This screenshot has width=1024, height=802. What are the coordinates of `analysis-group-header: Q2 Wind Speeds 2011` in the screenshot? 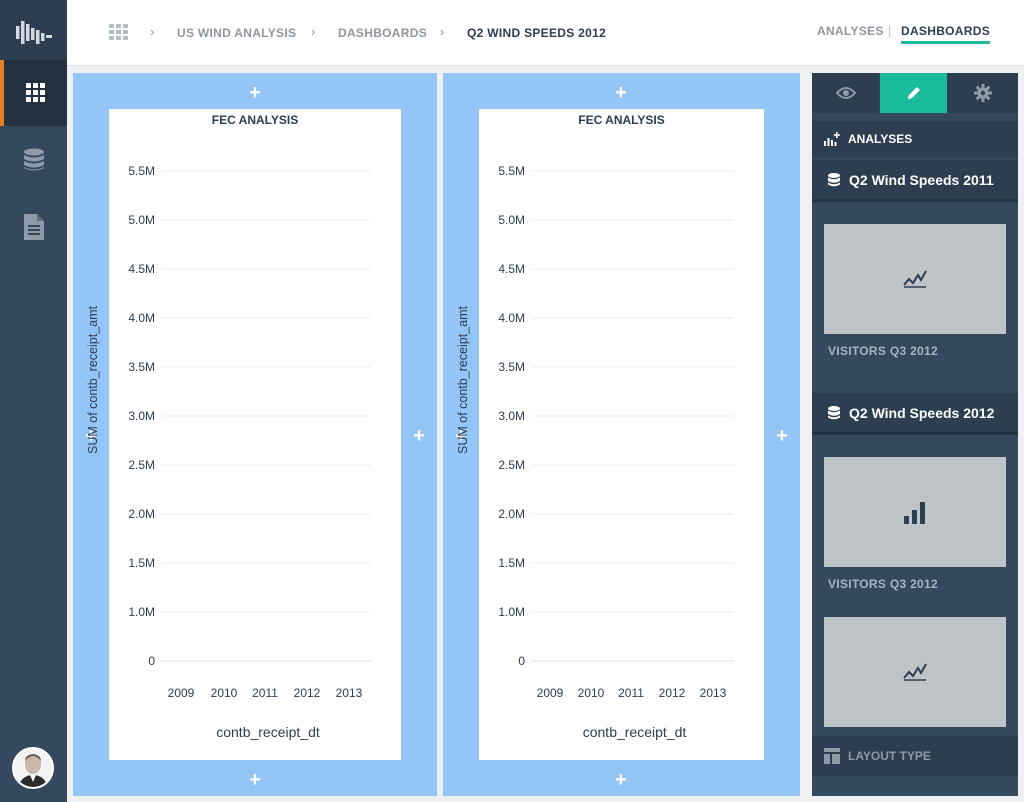 It's located at (915, 181).